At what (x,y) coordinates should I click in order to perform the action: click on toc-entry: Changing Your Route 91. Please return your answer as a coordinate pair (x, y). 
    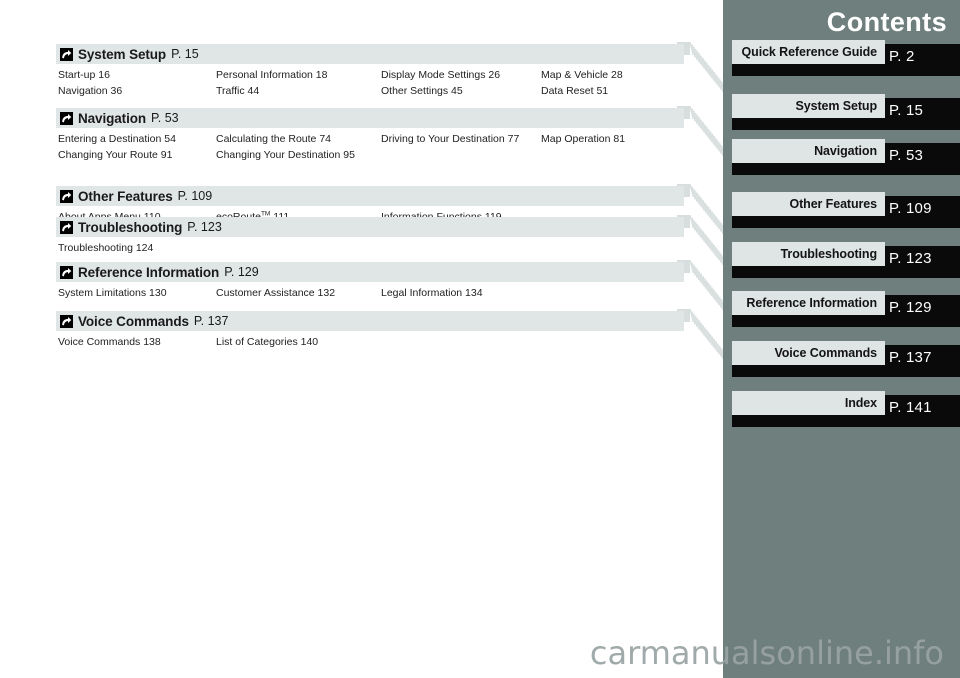
    Looking at the image, I should click on (115, 155).